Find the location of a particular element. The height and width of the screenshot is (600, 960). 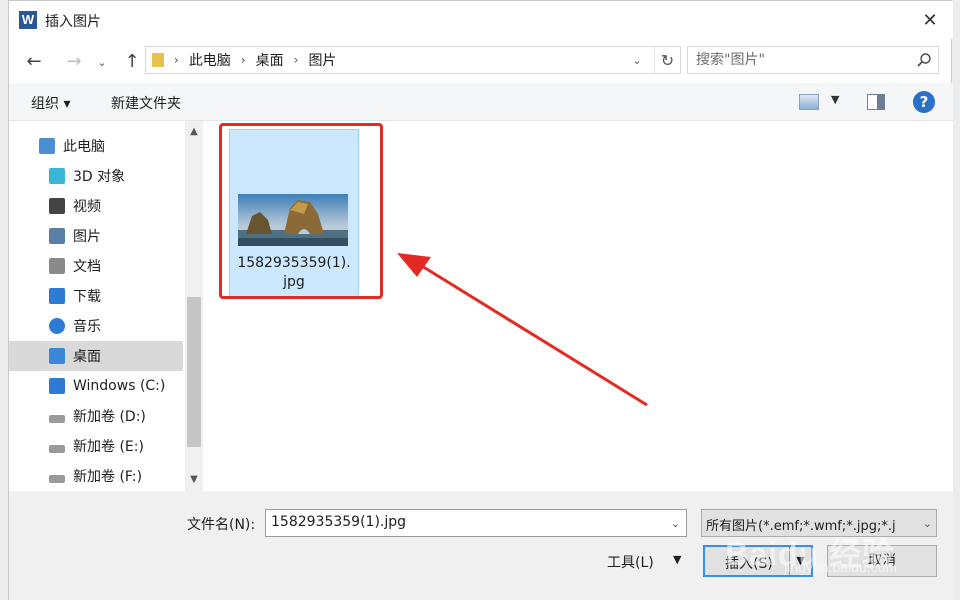

forward-button: → is located at coordinates (74, 61).